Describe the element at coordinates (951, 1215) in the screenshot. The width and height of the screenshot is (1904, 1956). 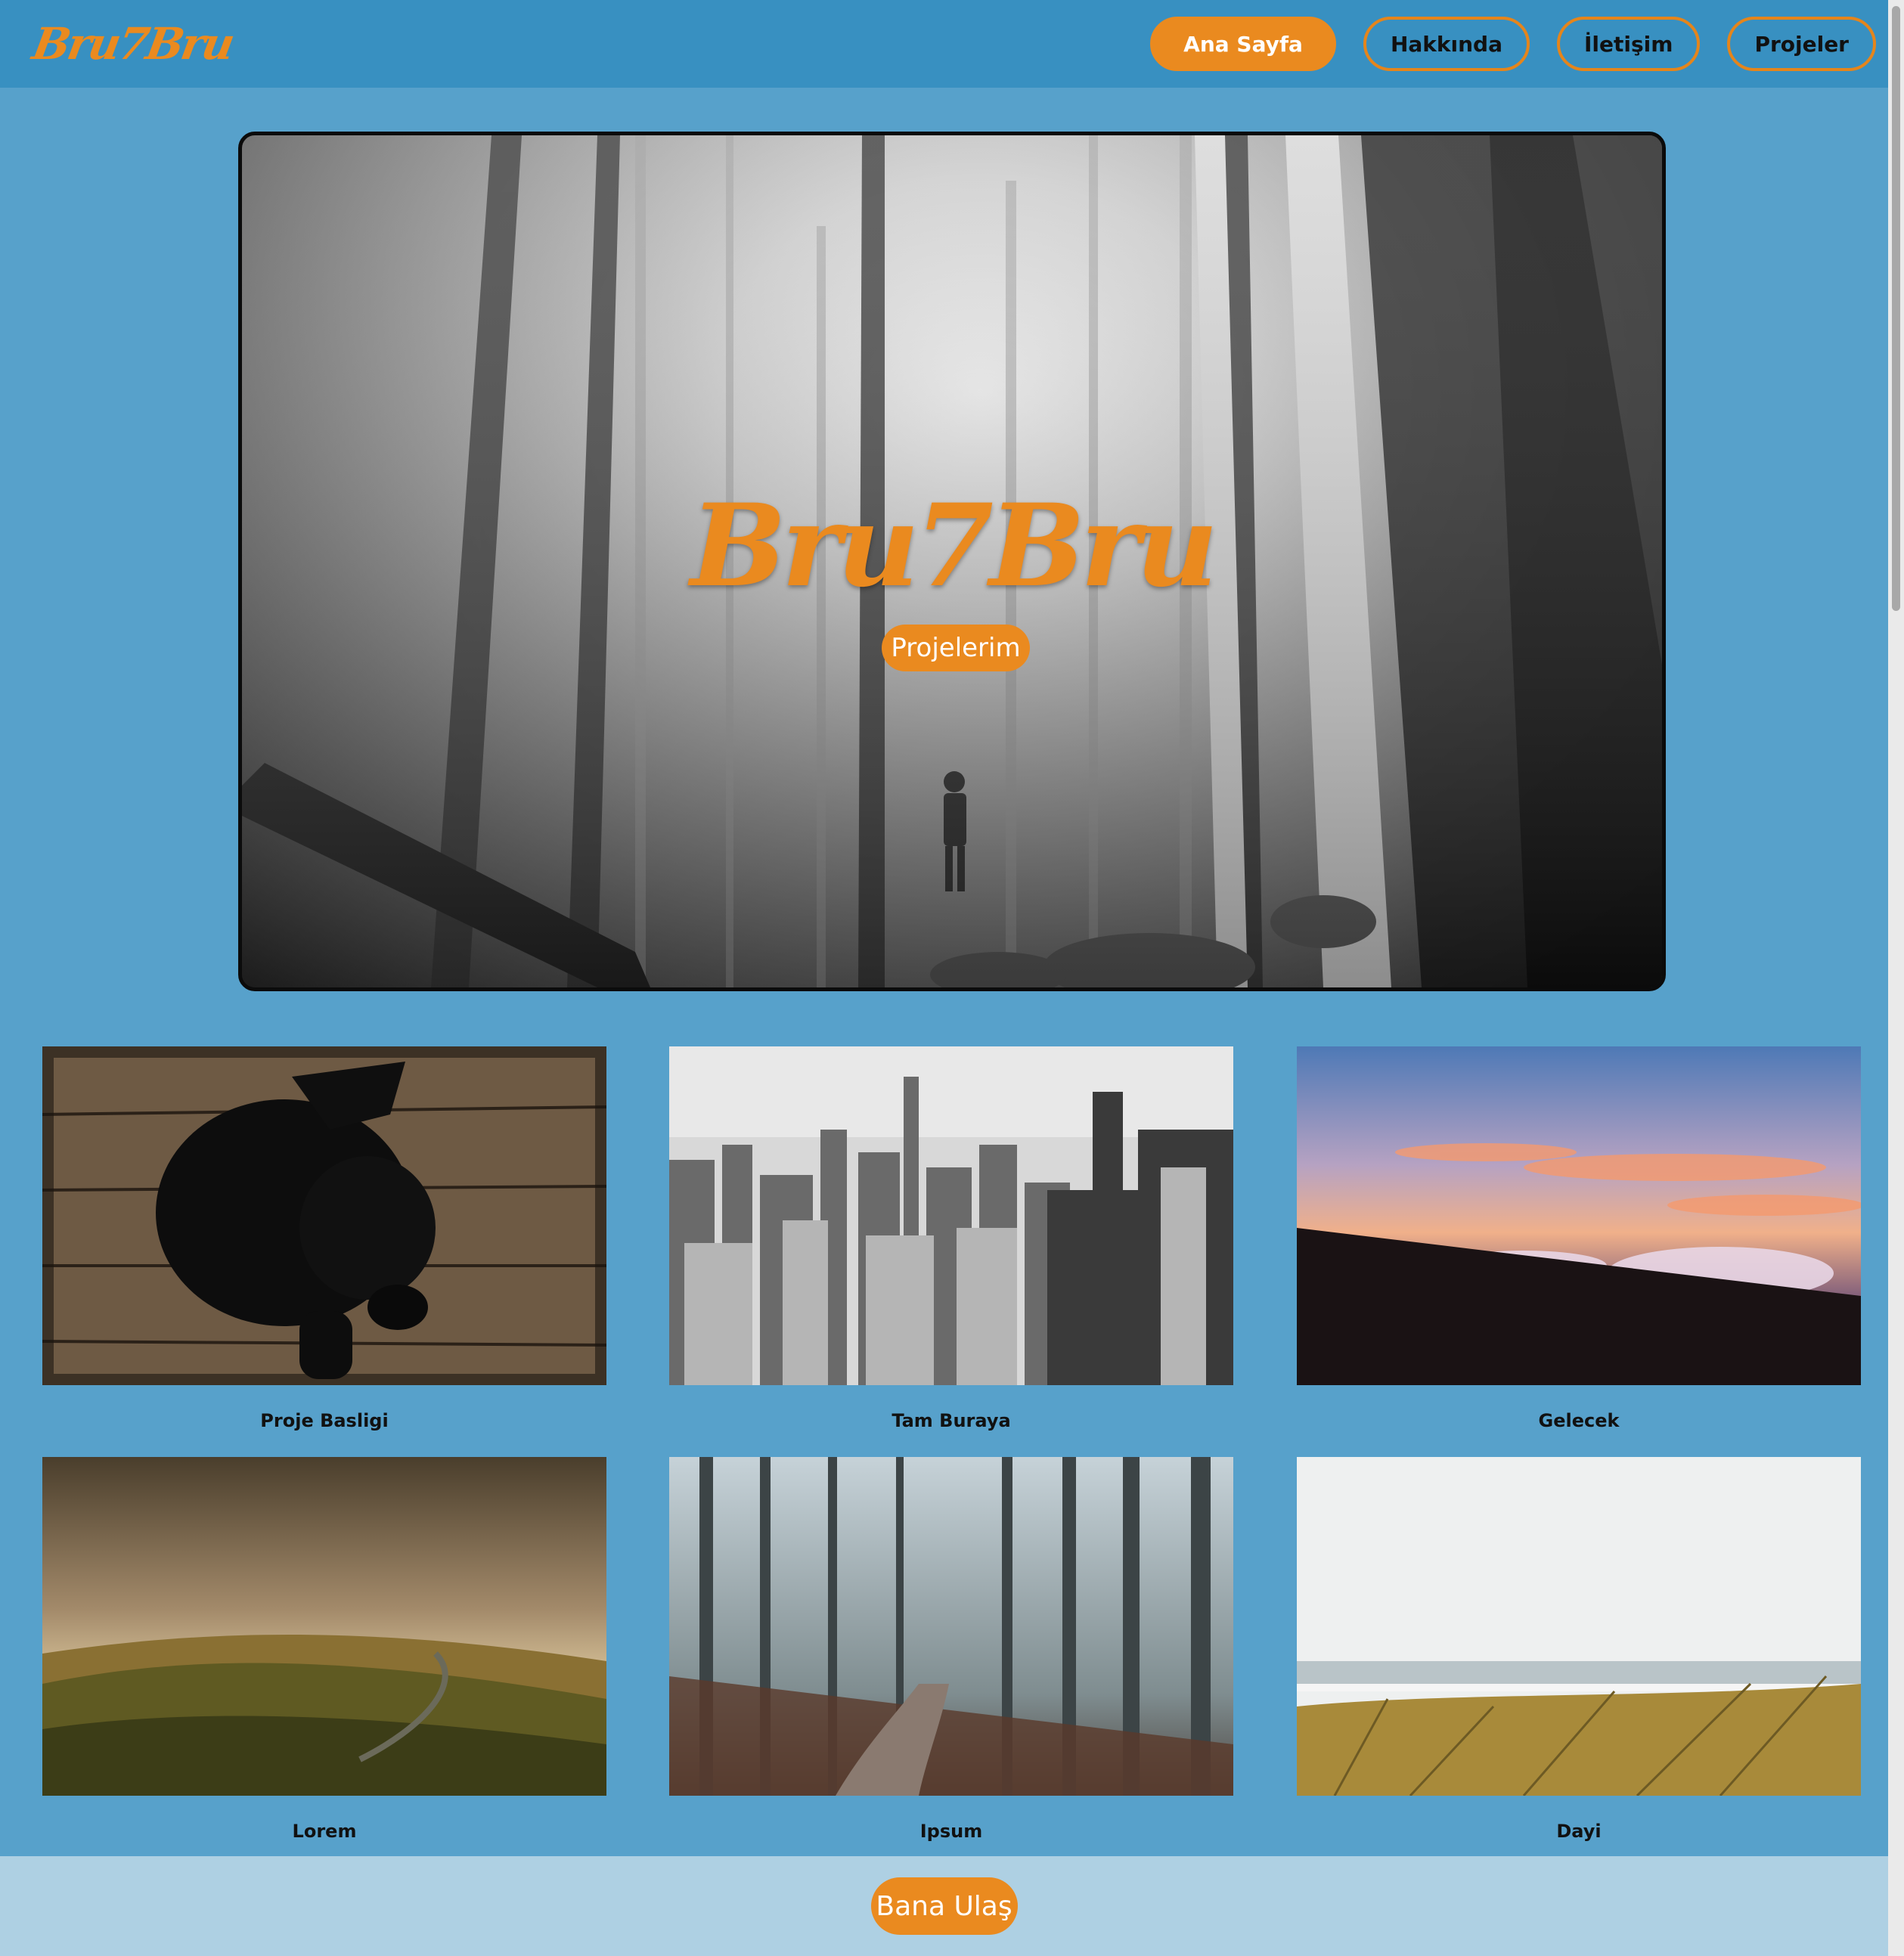
I see `project-image-city` at that location.